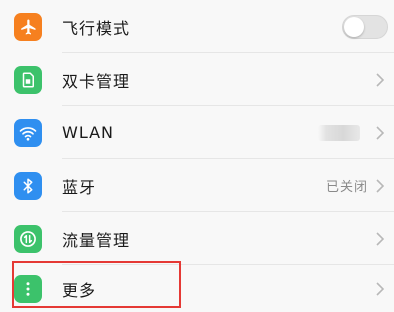 This screenshot has width=394, height=312. I want to click on wlan-network-name-redacted, so click(339, 132).